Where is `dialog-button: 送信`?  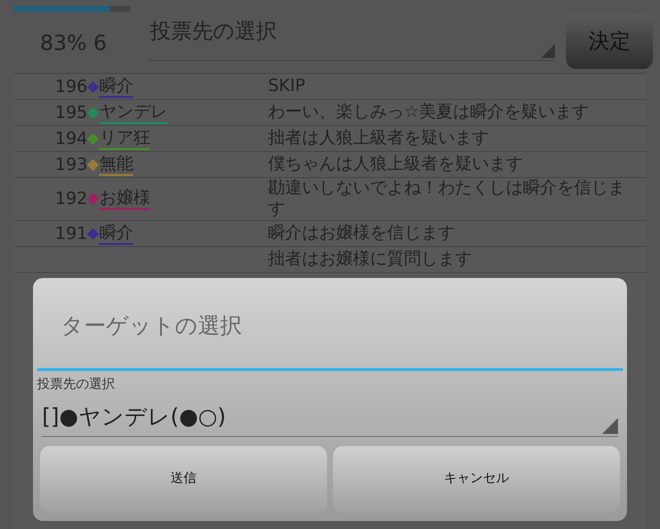 dialog-button: 送信 is located at coordinates (183, 479).